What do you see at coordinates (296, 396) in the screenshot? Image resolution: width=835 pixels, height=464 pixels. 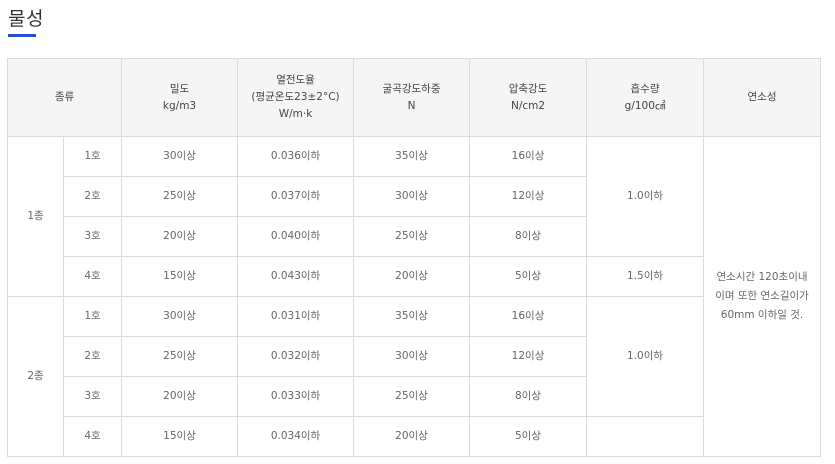 I see `conductivity-cell: 0.033이하` at bounding box center [296, 396].